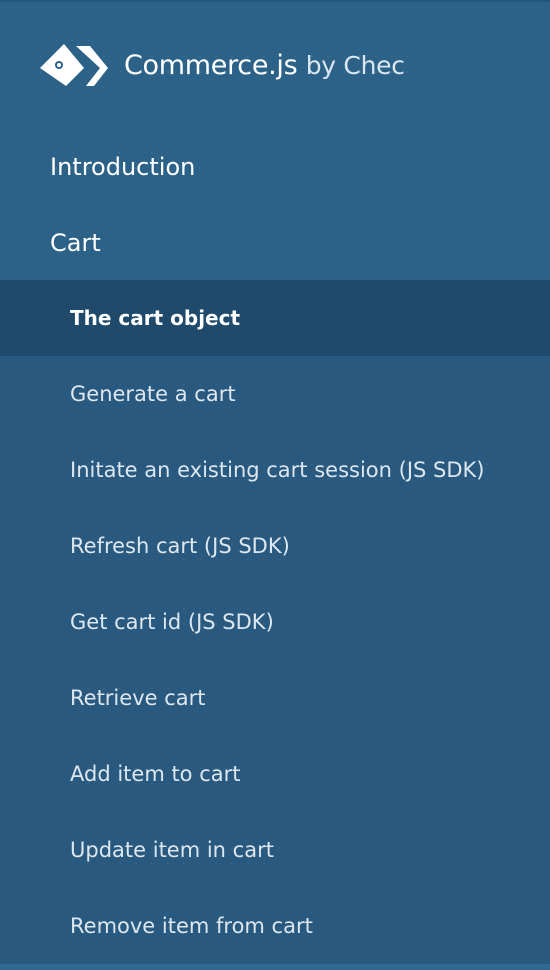  I want to click on subnav-item-add-item-to-cart: Add item to cart, so click(275, 774).